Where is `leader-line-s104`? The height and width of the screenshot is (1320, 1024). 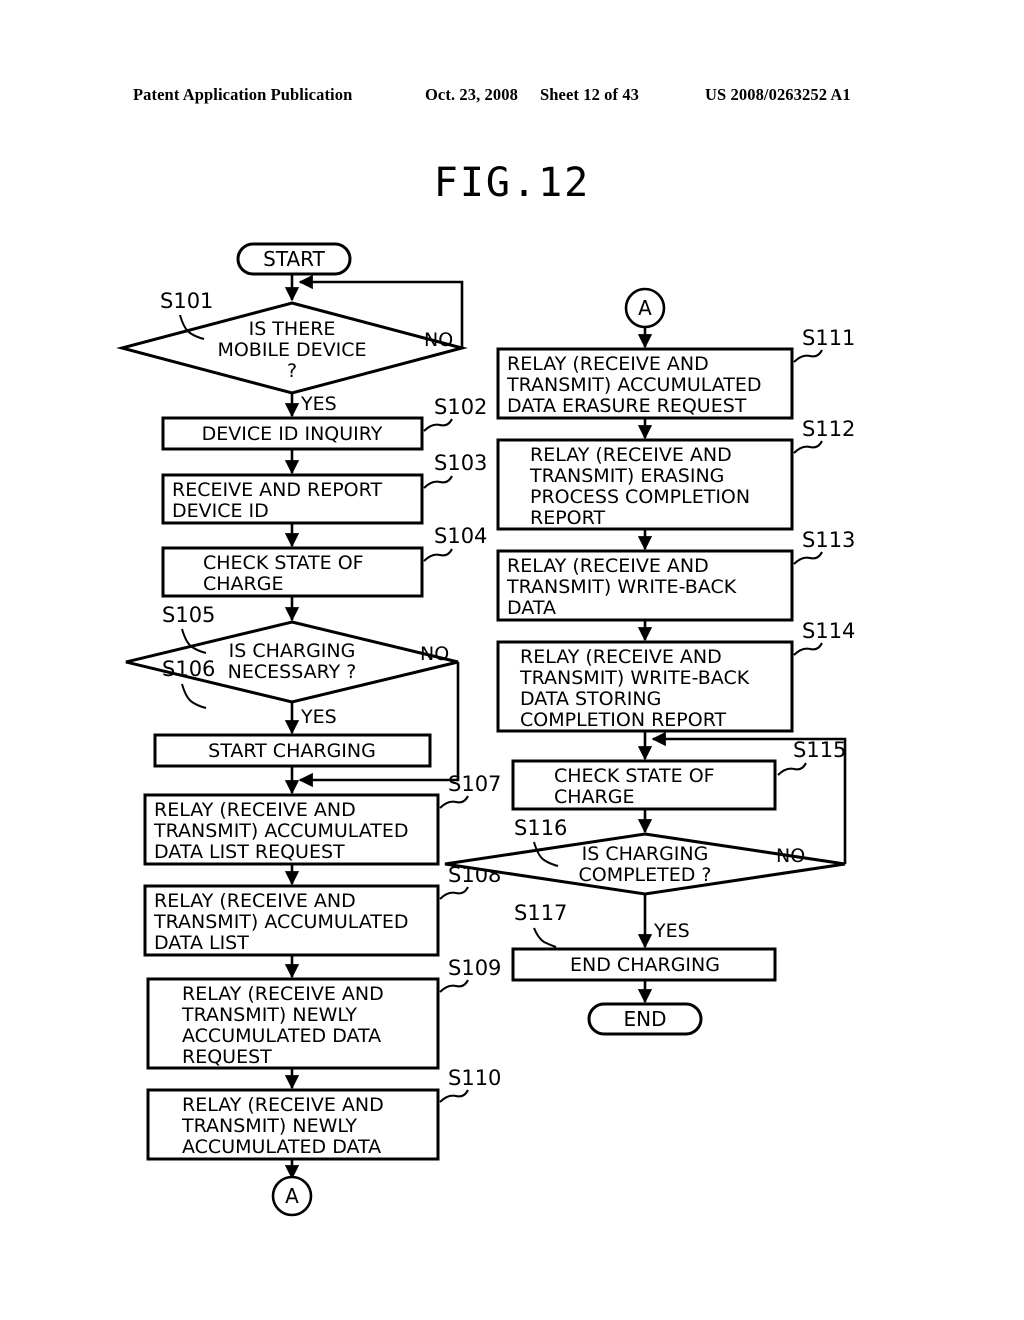
leader-line-s104 is located at coordinates (438, 555).